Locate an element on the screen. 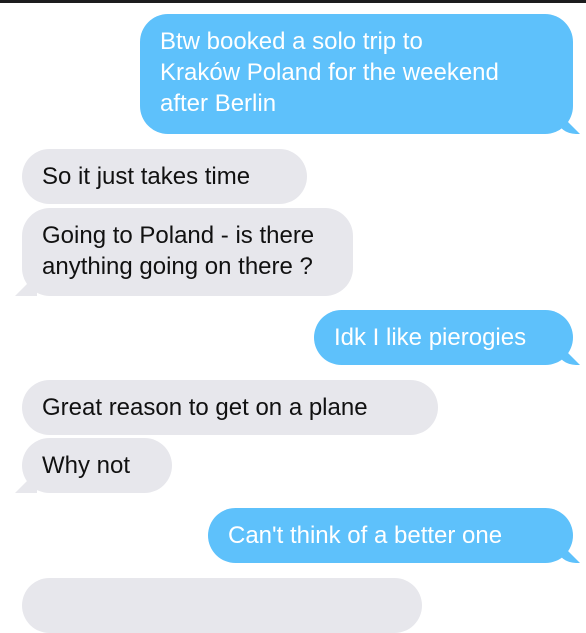 The height and width of the screenshot is (633, 586). message-line: after Berlin is located at coordinates (218, 103).